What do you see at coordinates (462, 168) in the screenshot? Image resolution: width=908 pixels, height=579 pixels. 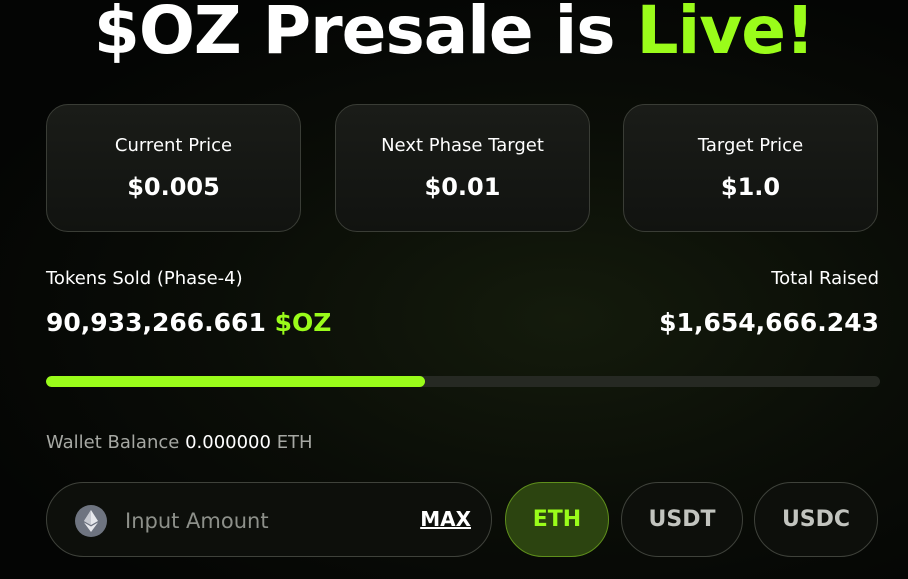 I see `next-phase-target-card: Next Phase Target $0.01` at bounding box center [462, 168].